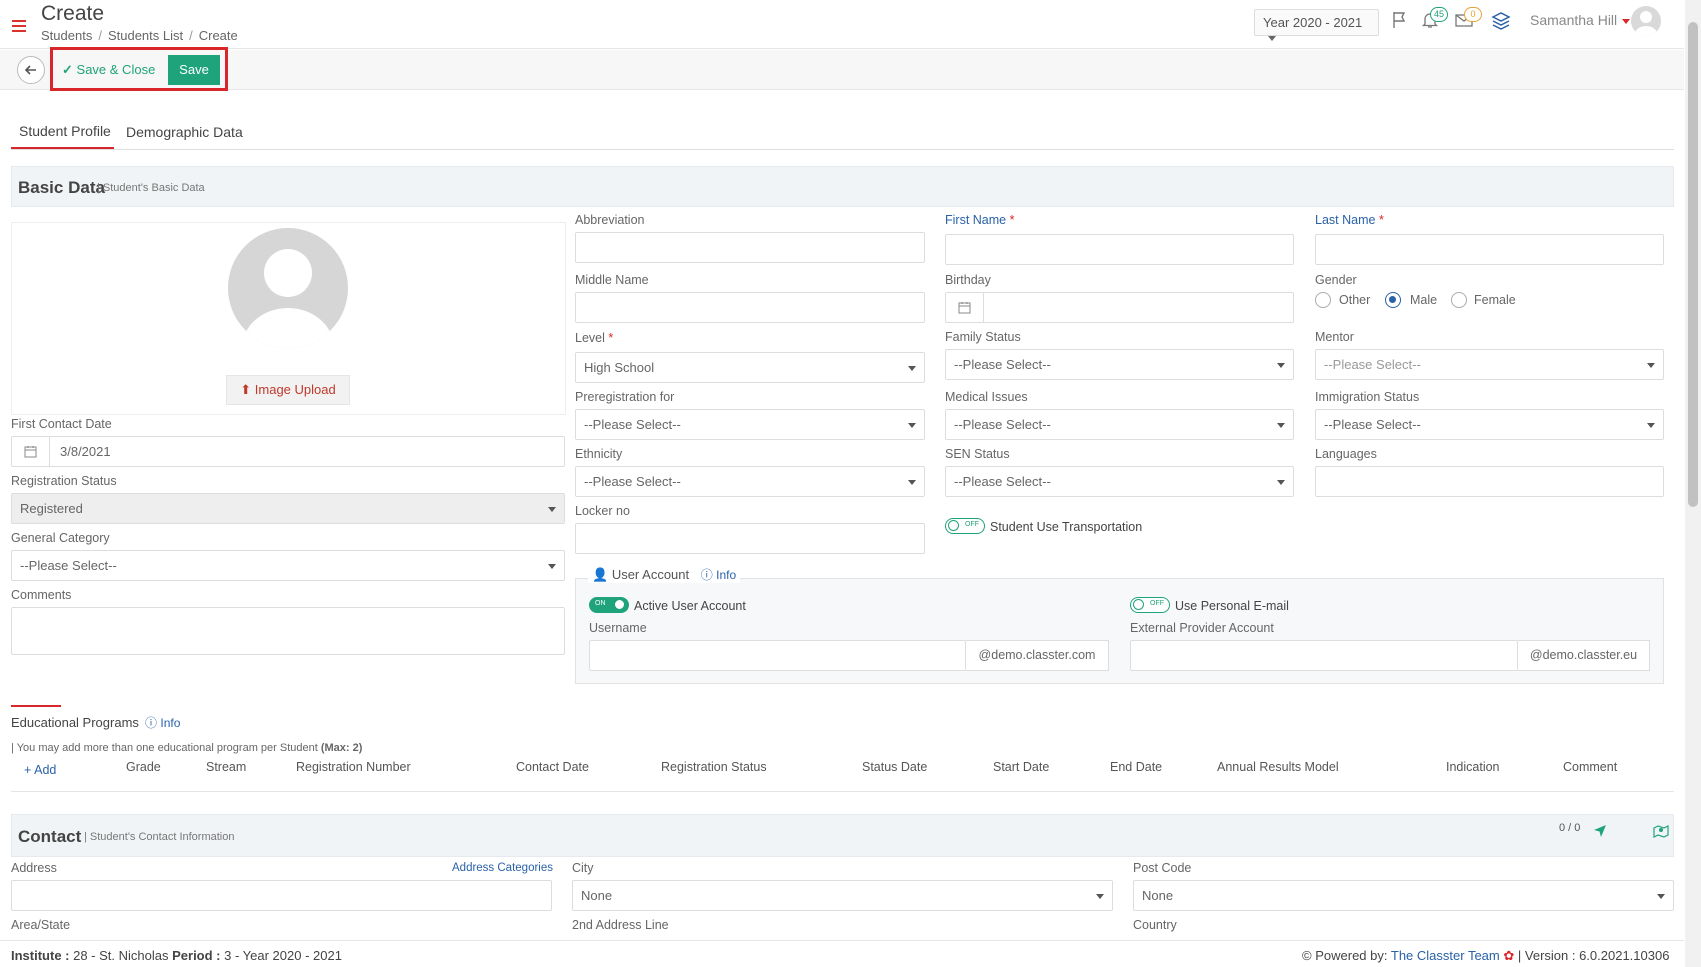  What do you see at coordinates (341, 748) in the screenshot?
I see `programs-max: (Max: 2)` at bounding box center [341, 748].